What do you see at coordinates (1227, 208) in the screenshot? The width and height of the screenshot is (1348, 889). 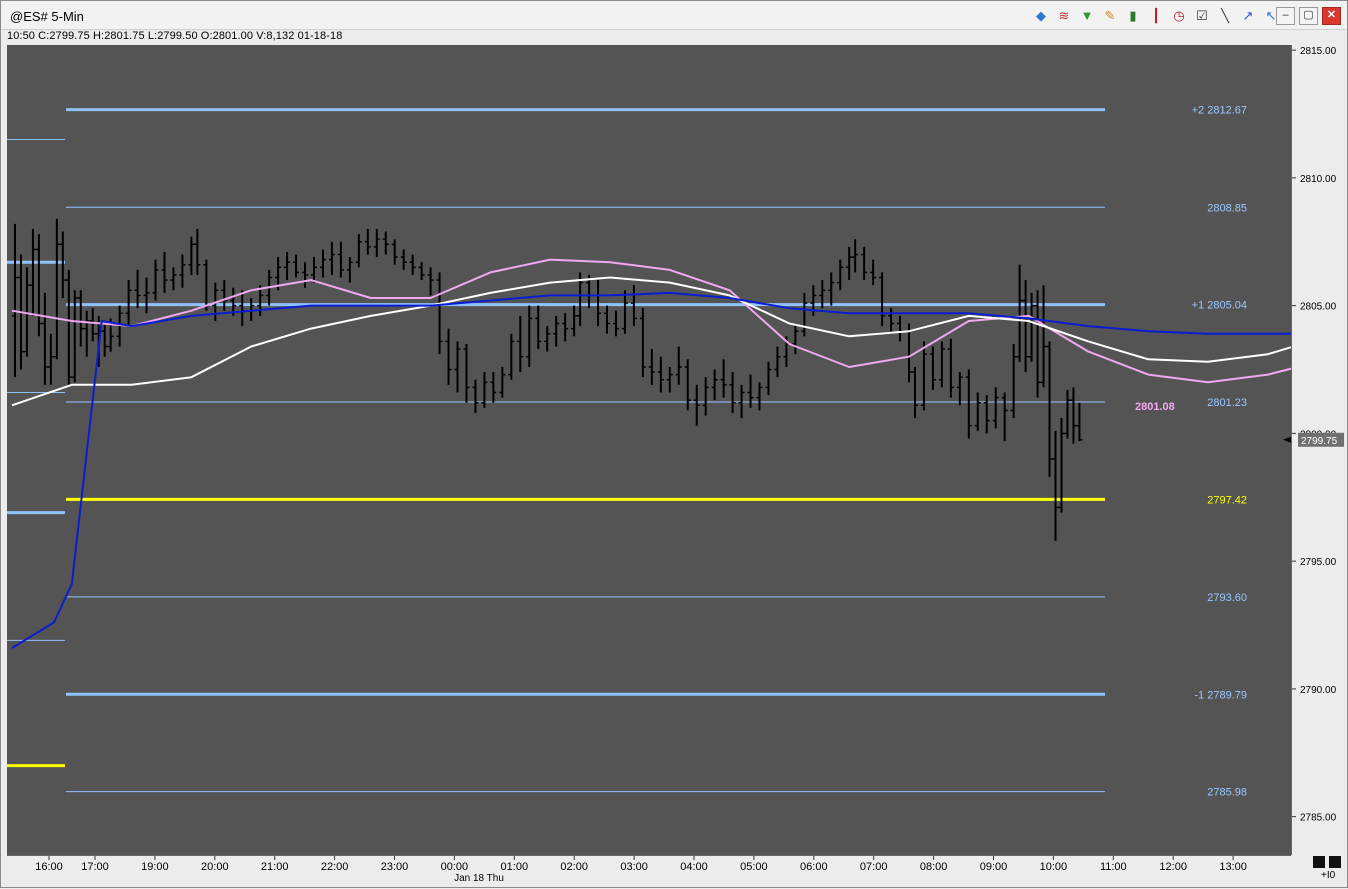 I see `band-label: 2808.85` at bounding box center [1227, 208].